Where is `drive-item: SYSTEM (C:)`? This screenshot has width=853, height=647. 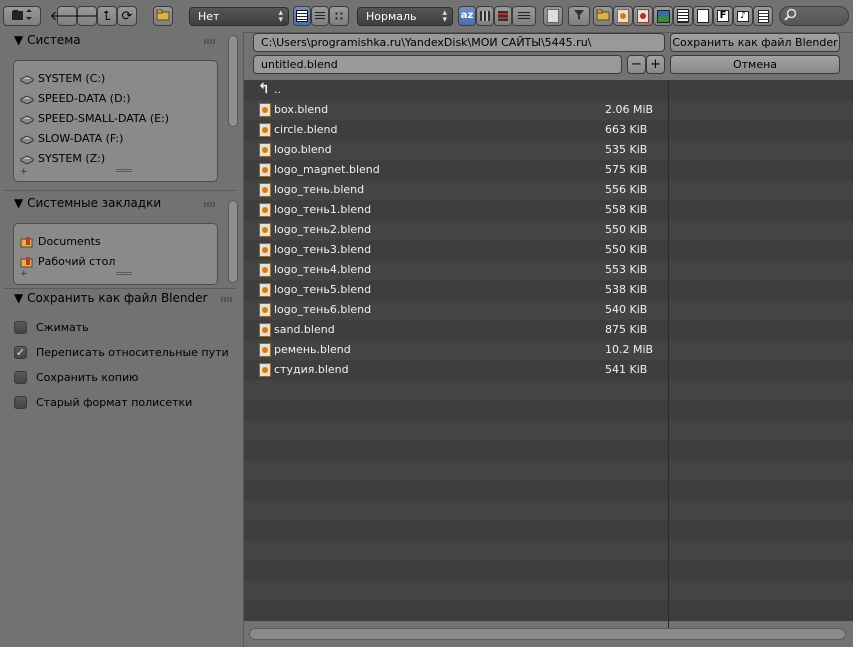
drive-item: SYSTEM (C:) is located at coordinates (62, 78).